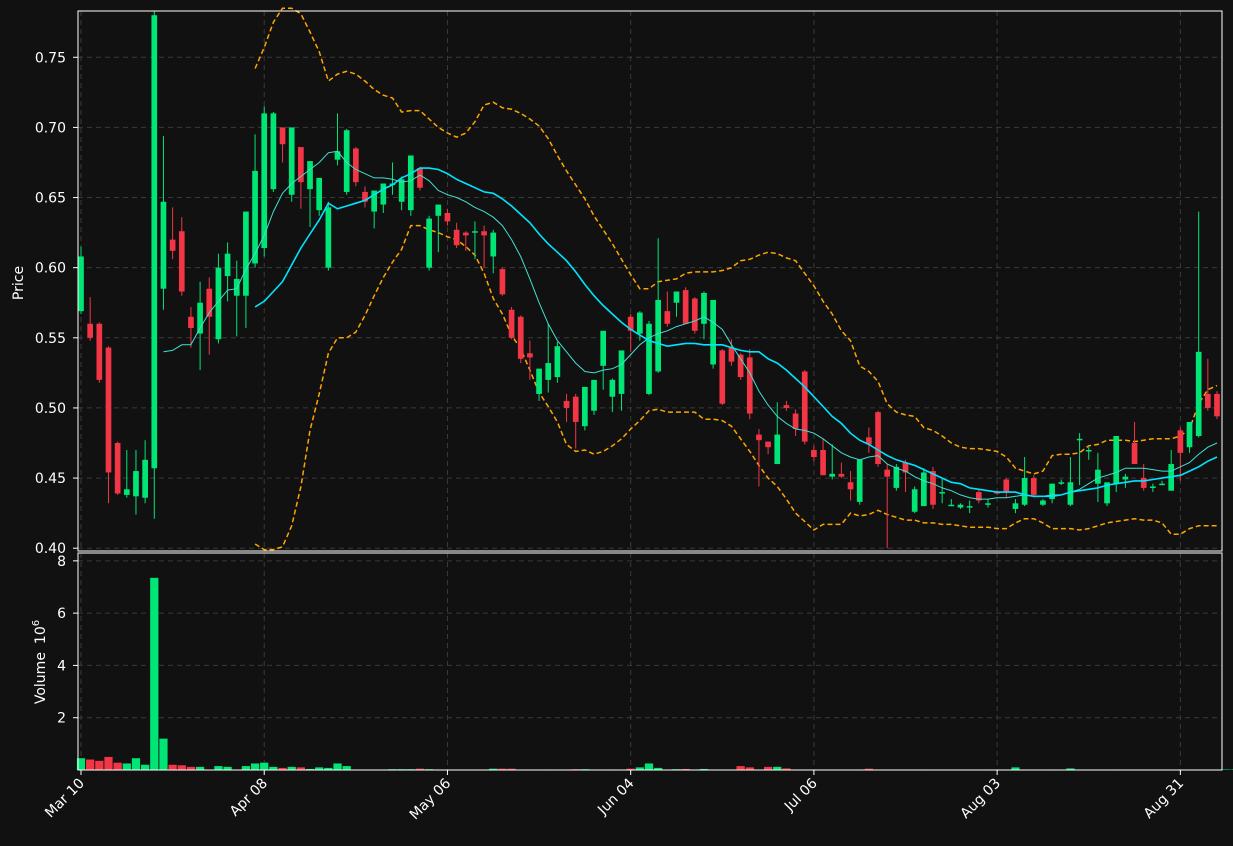 The height and width of the screenshot is (846, 1233). Describe the element at coordinates (61, 614) in the screenshot. I see `volume-tick-label: 6` at that location.